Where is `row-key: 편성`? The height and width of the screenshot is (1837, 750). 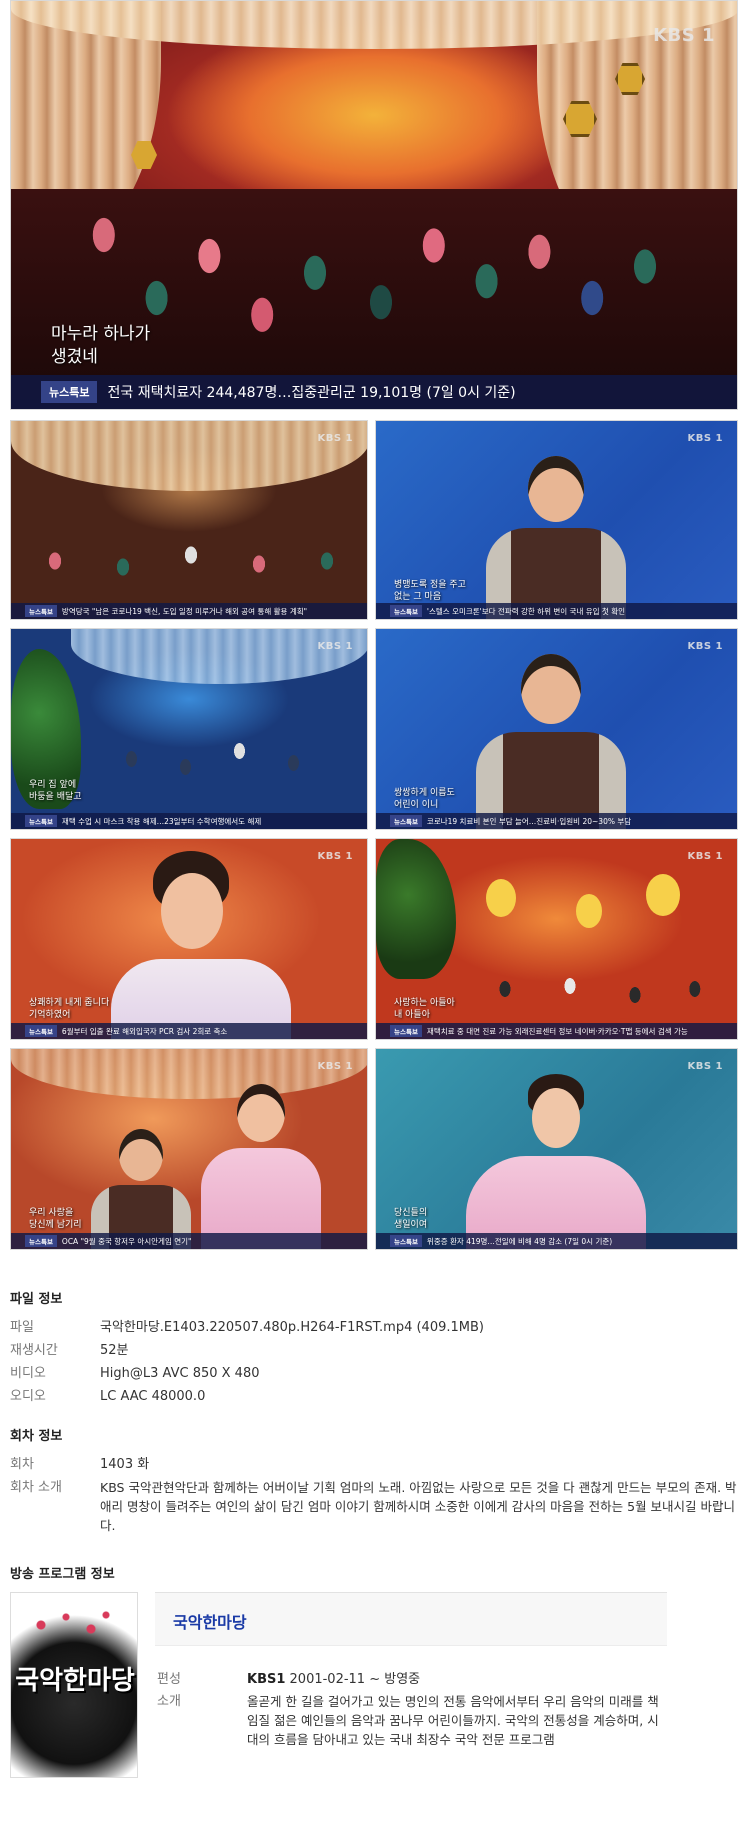
row-key: 편성 is located at coordinates (169, 1679).